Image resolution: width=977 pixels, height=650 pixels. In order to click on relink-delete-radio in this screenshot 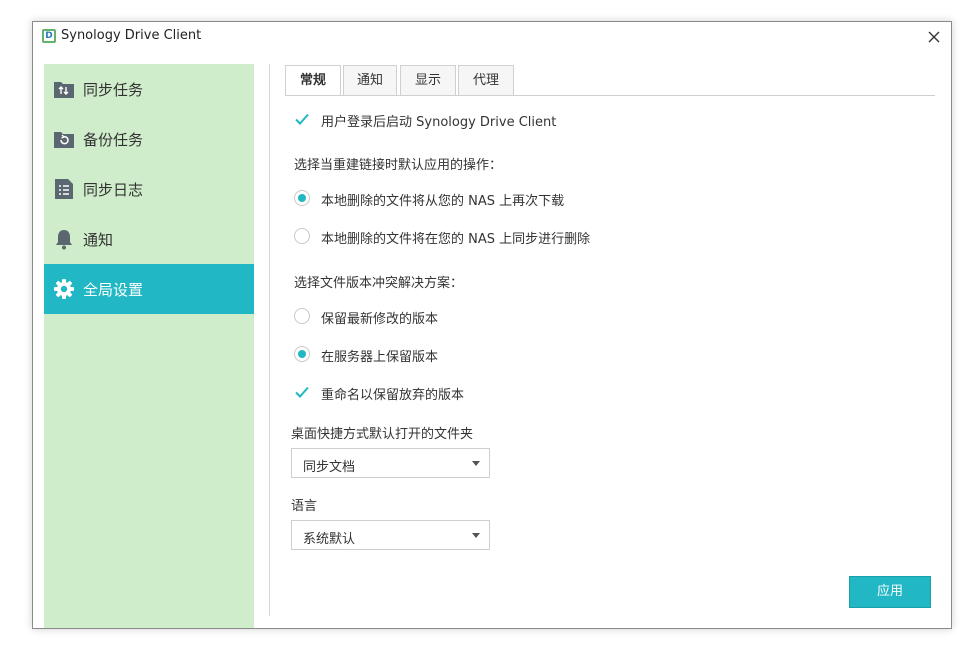, I will do `click(302, 236)`.